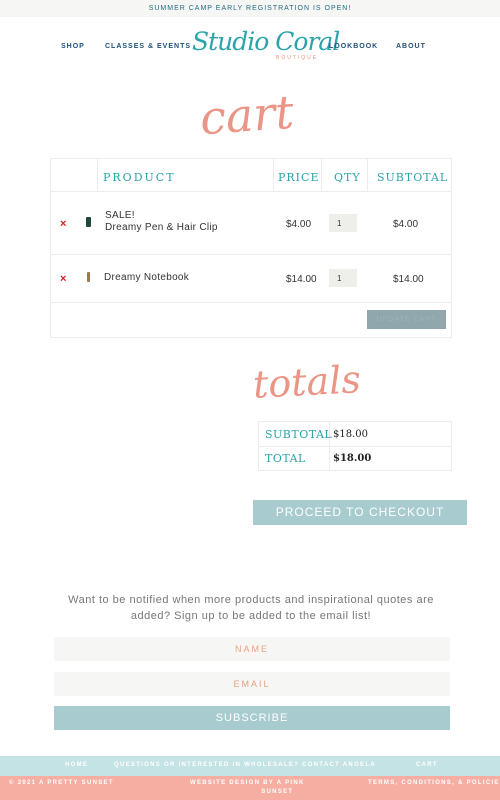 Image resolution: width=500 pixels, height=800 pixels. I want to click on totals-title: totals, so click(306, 382).